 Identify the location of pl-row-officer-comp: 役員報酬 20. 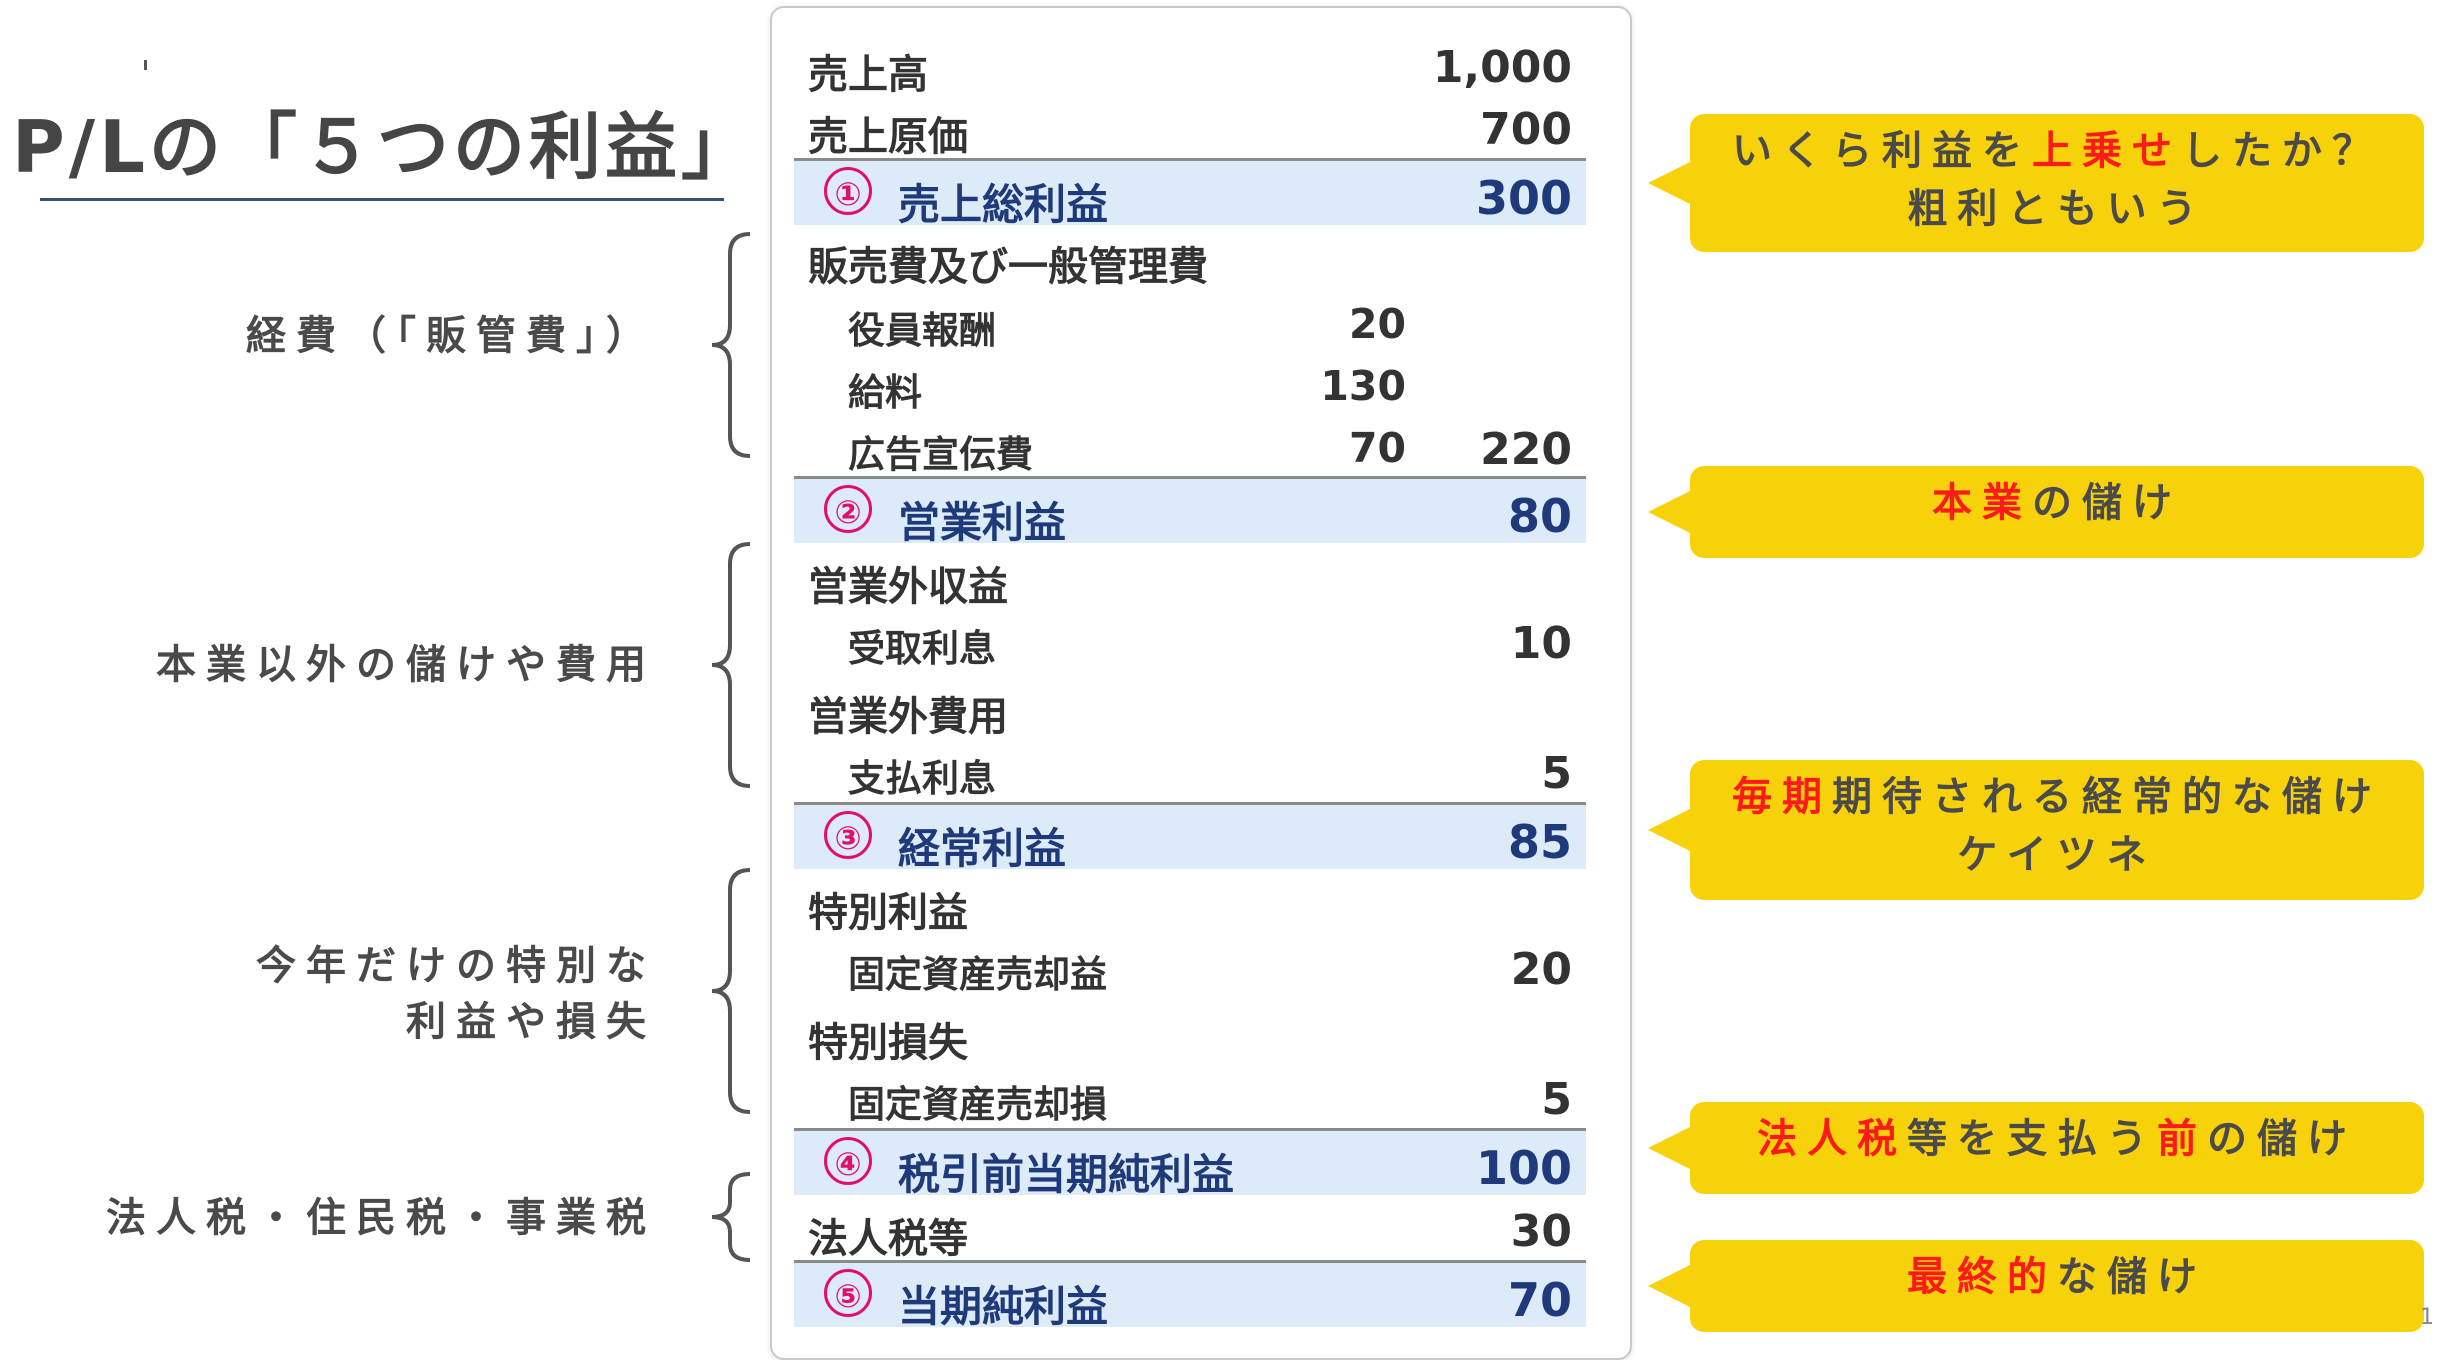
(1190, 321).